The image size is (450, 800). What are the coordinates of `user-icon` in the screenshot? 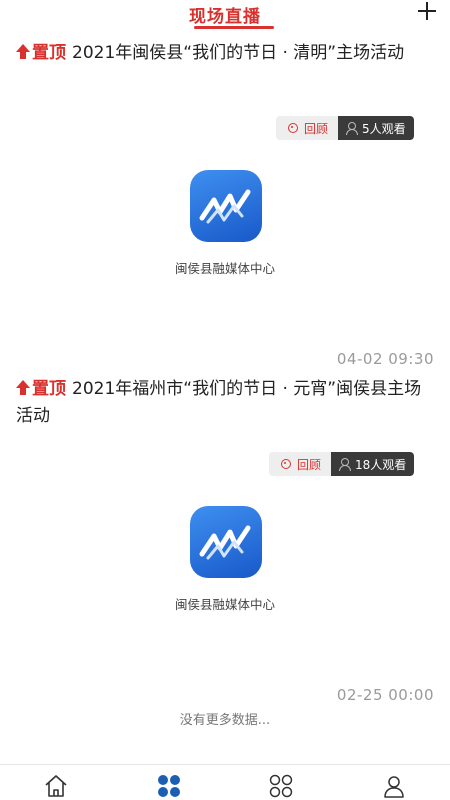 It's located at (394, 787).